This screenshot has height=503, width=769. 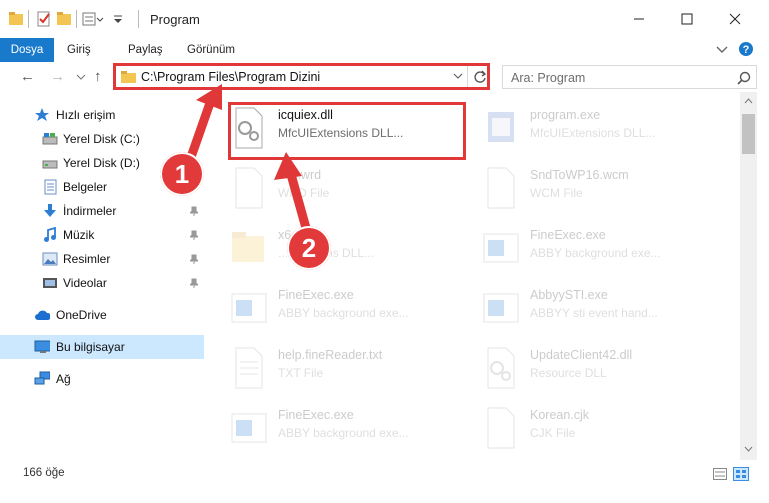 What do you see at coordinates (44, 473) in the screenshot?
I see `item-count: 166 öğe` at bounding box center [44, 473].